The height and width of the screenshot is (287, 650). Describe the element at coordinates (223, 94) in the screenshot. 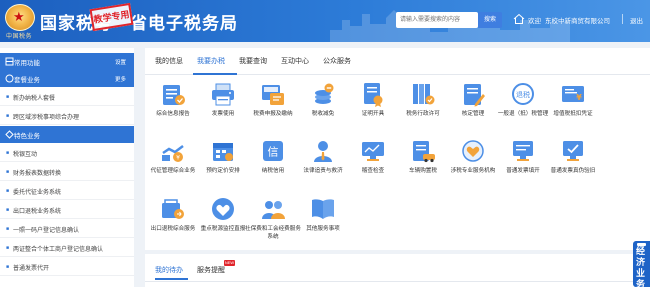

I see `invoice-printer-icon` at that location.